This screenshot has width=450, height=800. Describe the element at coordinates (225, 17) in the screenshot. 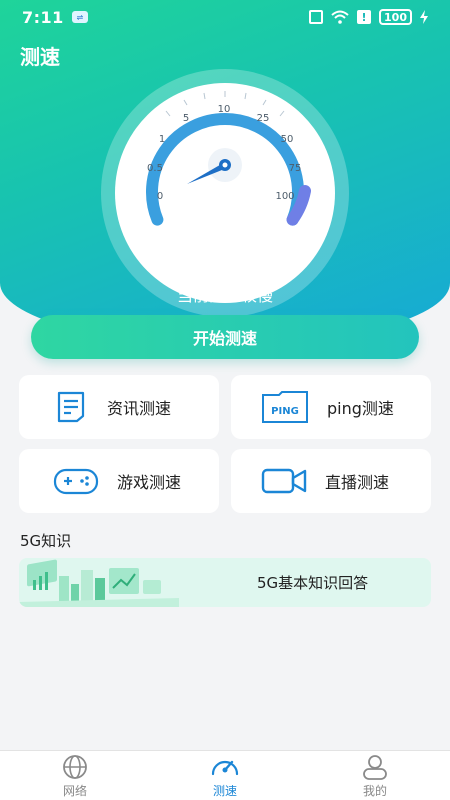

I see `status-bar: 7:11 ⇌ ! 100` at that location.